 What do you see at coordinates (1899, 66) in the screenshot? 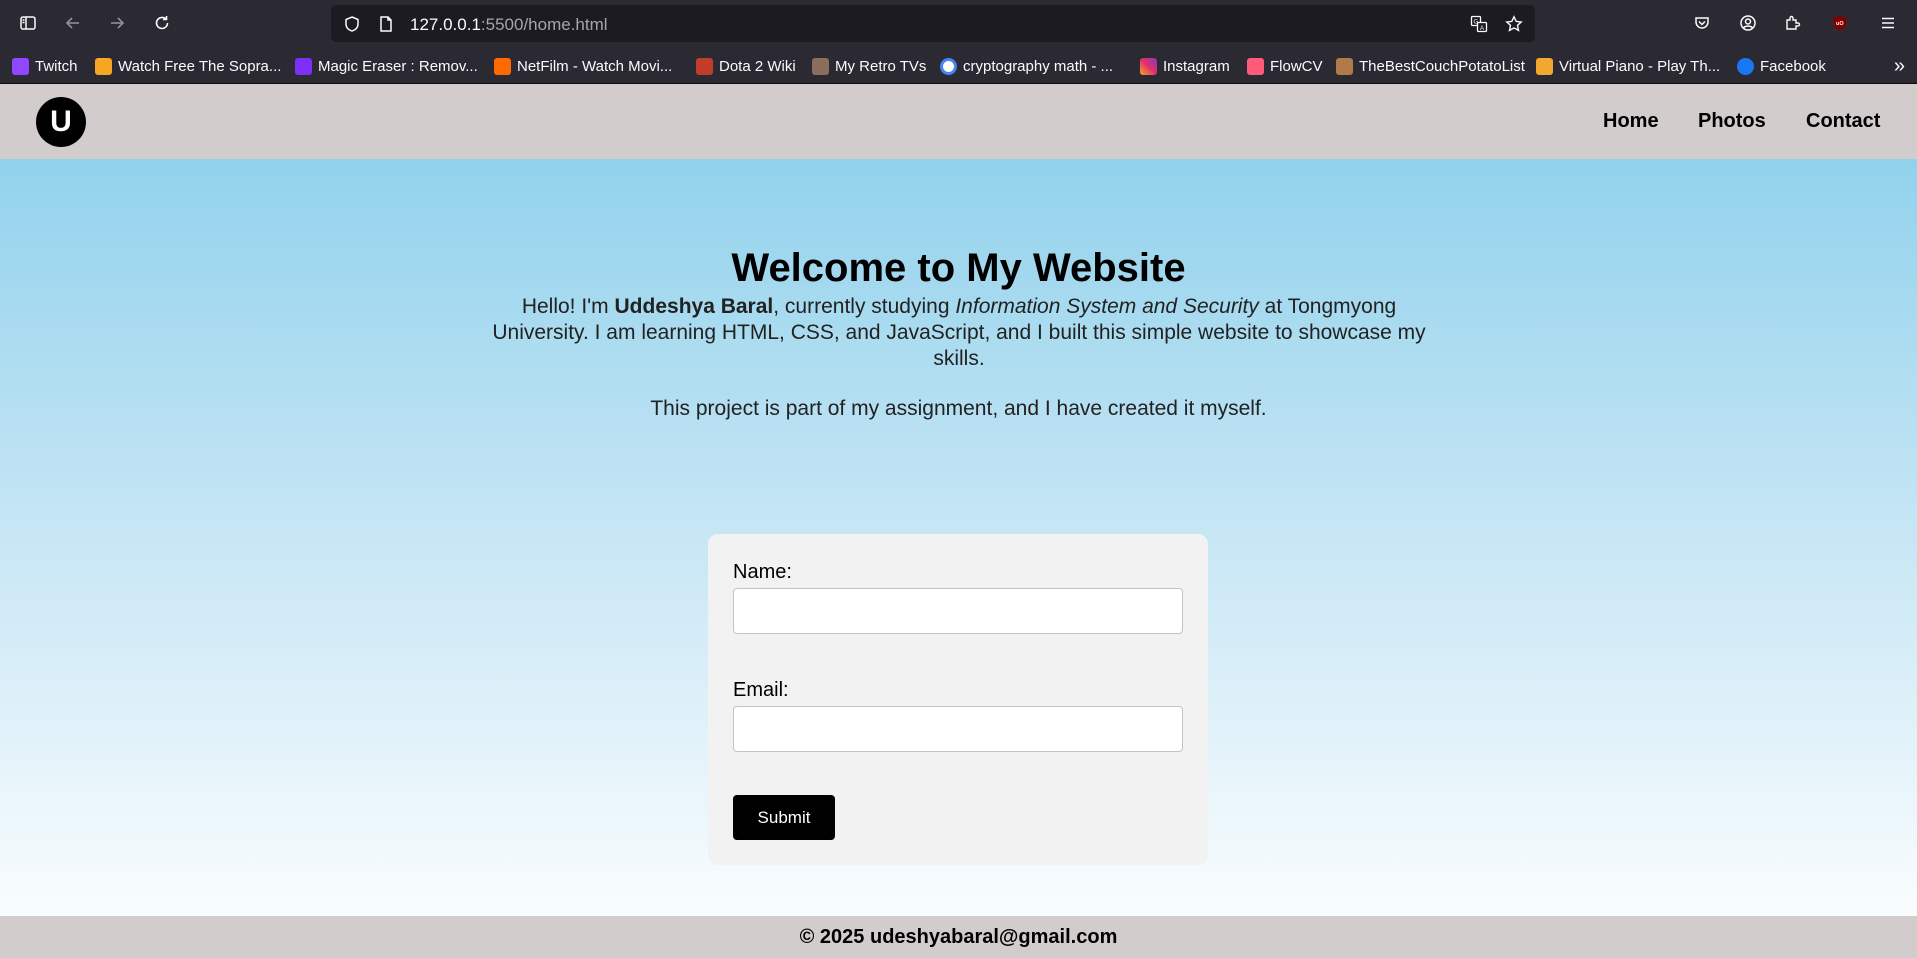
I see `bookmarks-overflow-icon: »` at bounding box center [1899, 66].